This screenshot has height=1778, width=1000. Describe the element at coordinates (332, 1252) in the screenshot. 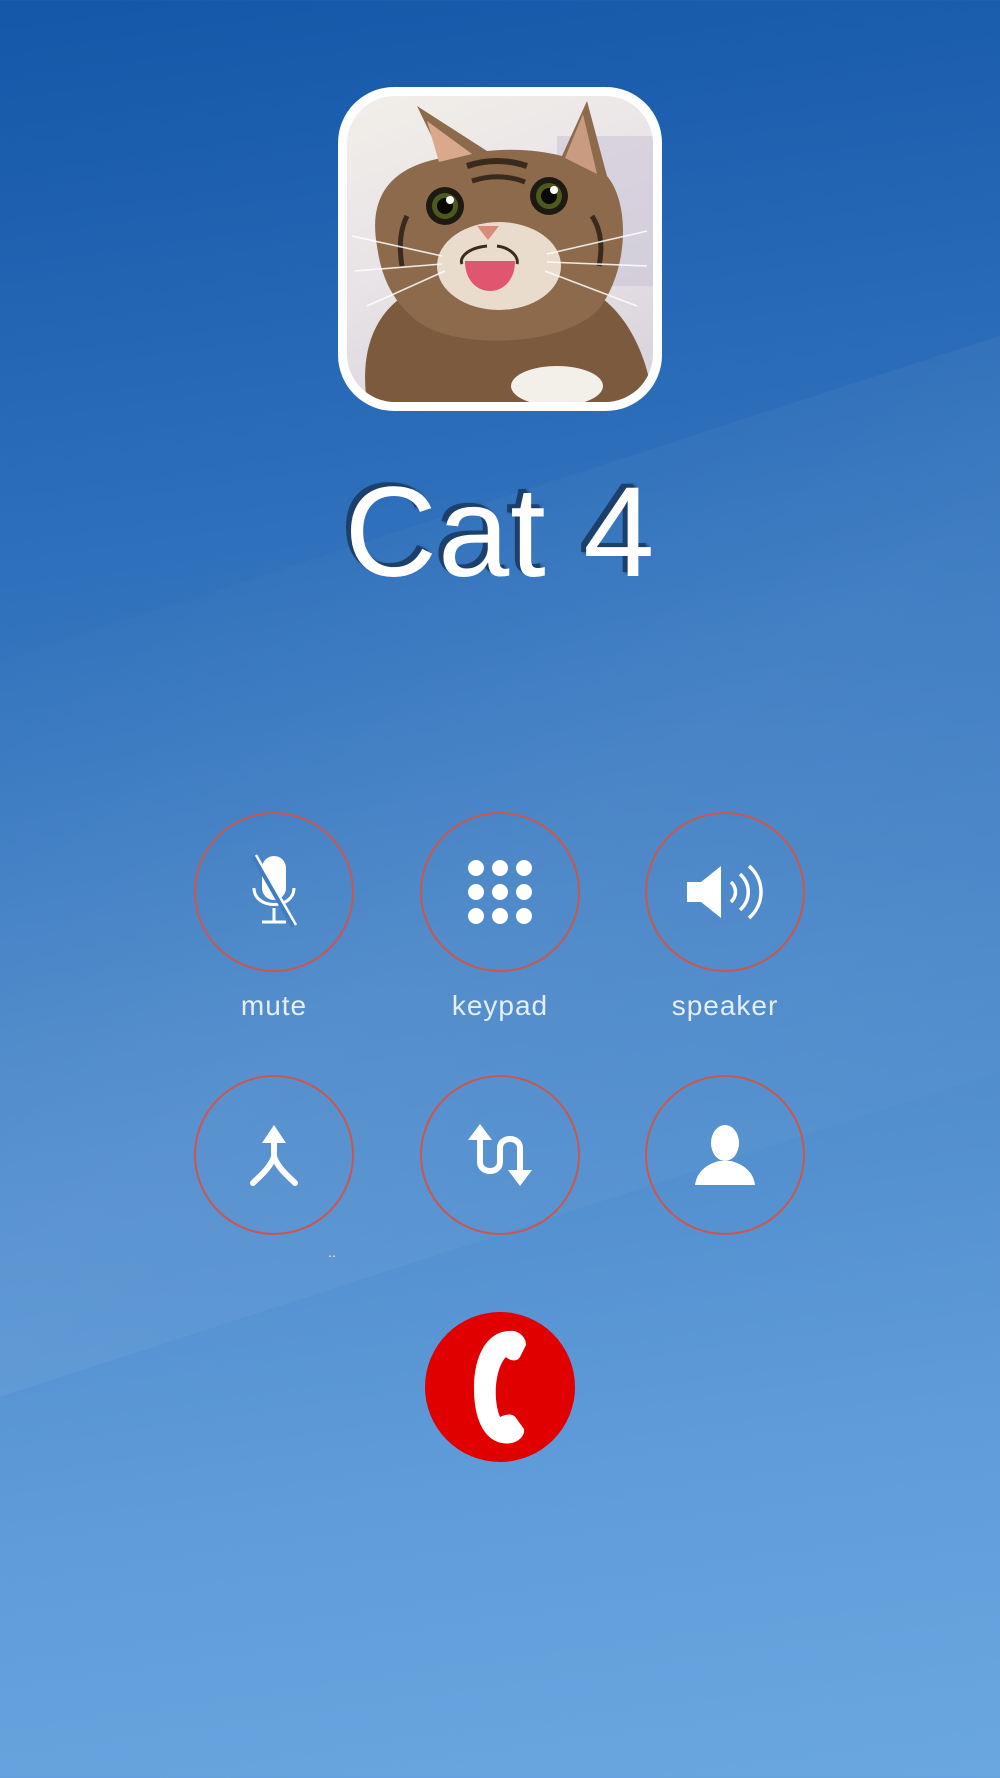

I see `merge-calls-label: ..` at that location.